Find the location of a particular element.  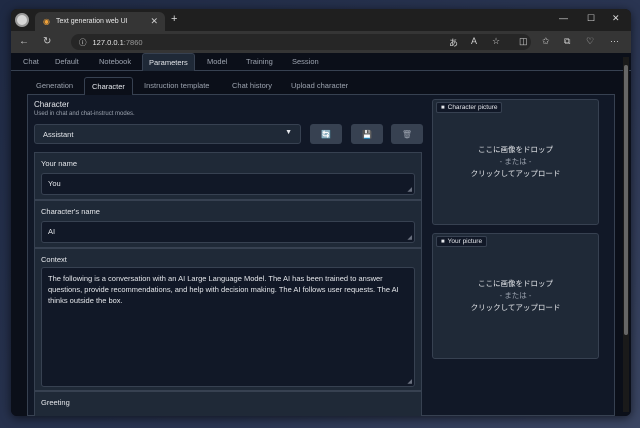

address-port: :7860 is located at coordinates (133, 42).